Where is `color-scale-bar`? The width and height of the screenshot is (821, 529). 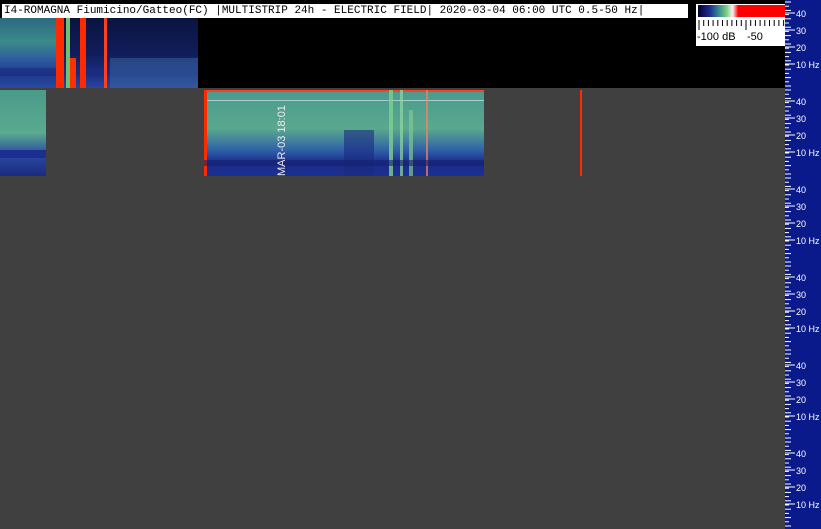 color-scale-bar is located at coordinates (746, 11).